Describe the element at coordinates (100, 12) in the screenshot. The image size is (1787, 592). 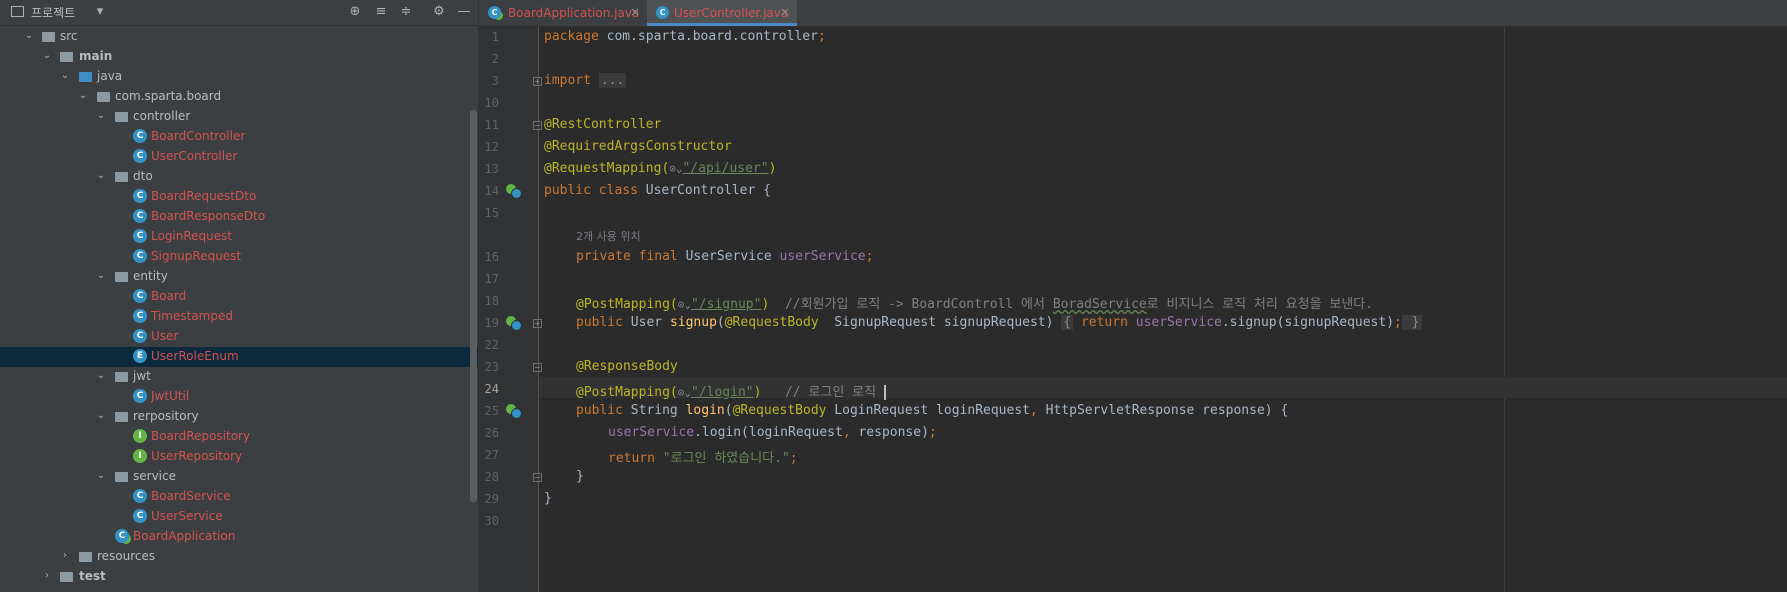
I see `chevron-down-icon: ▾` at that location.